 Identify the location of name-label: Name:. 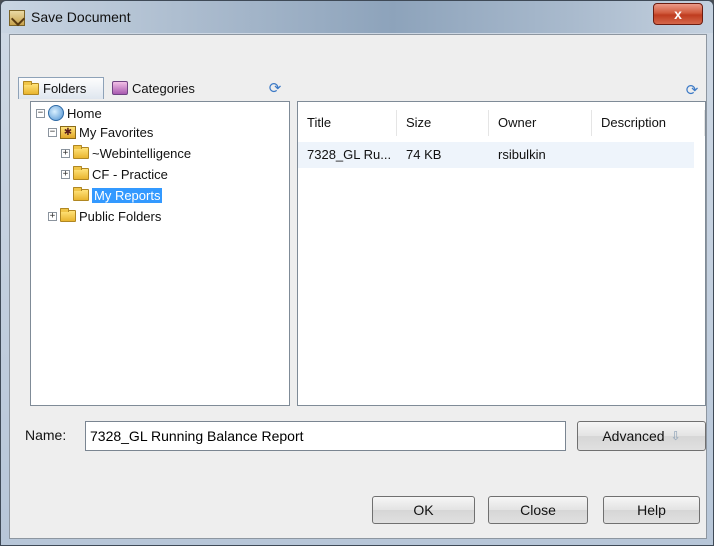
(46, 435).